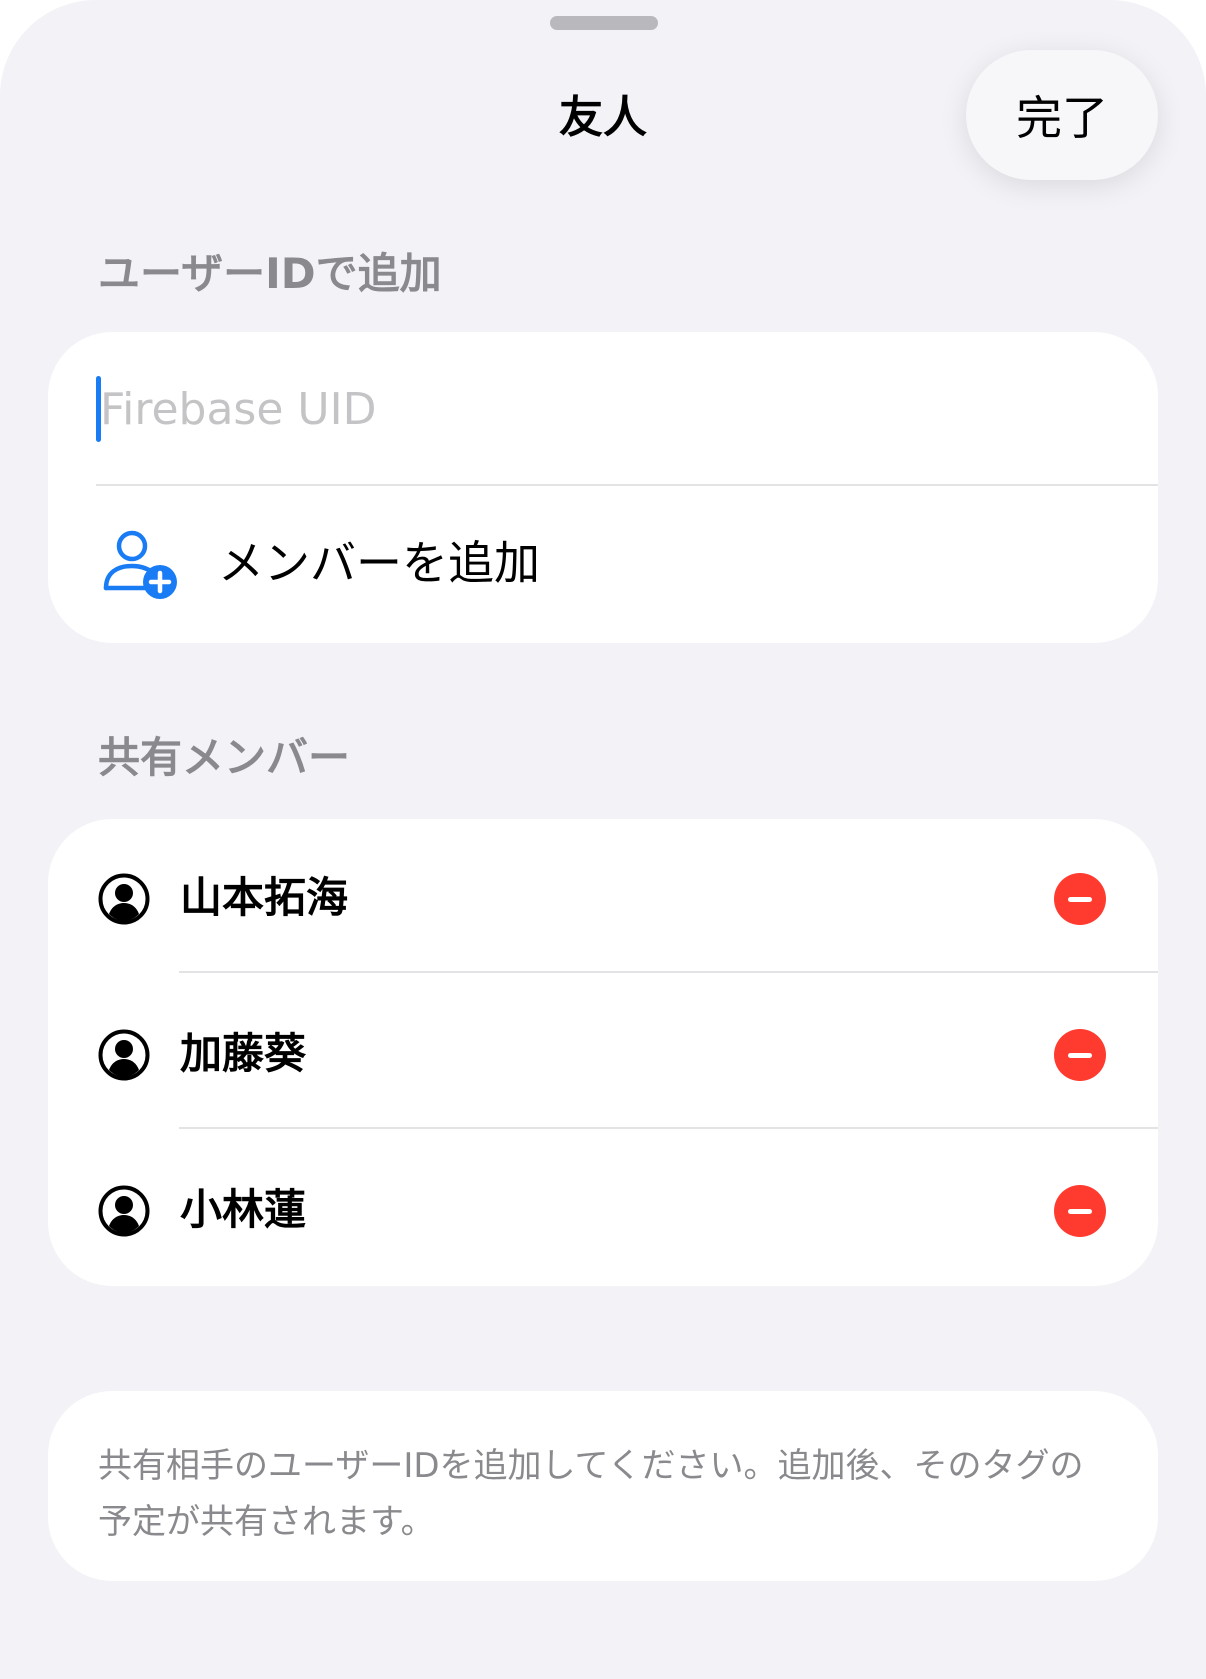 The image size is (1206, 1679). I want to click on section-header-shared-members: 共有メンバー, so click(224, 757).